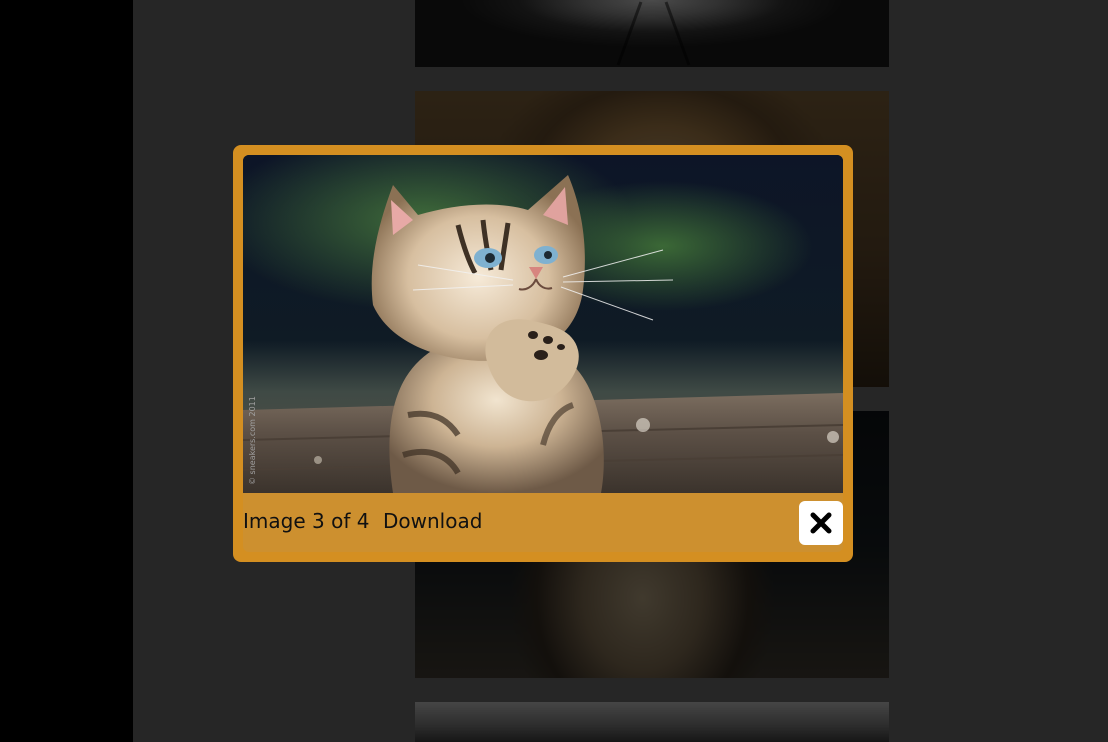  What do you see at coordinates (432, 521) in the screenshot?
I see `download-link: Download` at bounding box center [432, 521].